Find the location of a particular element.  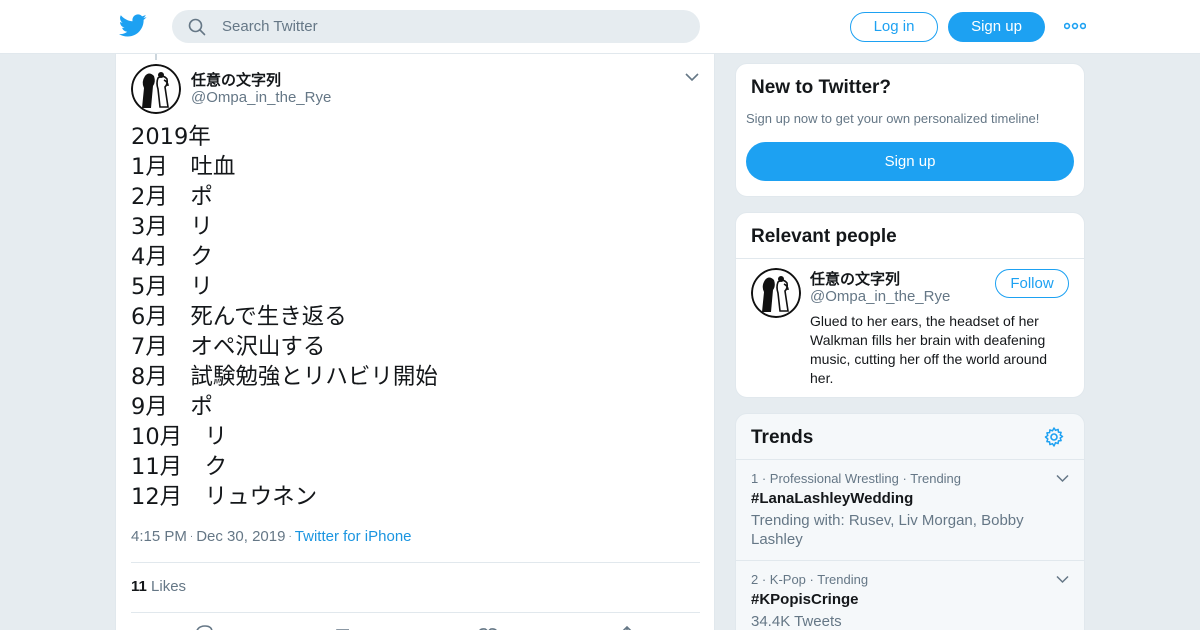

gear-icon is located at coordinates (1054, 437).